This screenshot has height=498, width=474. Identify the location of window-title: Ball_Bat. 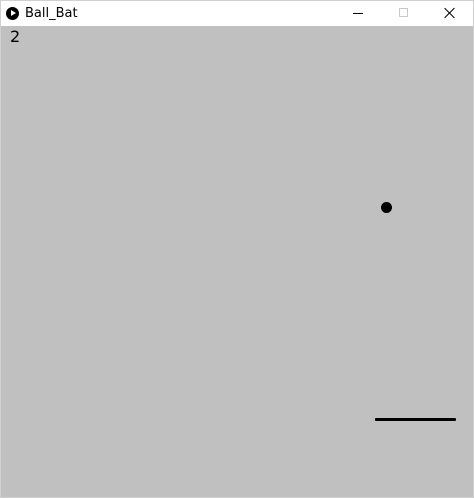
(51, 13).